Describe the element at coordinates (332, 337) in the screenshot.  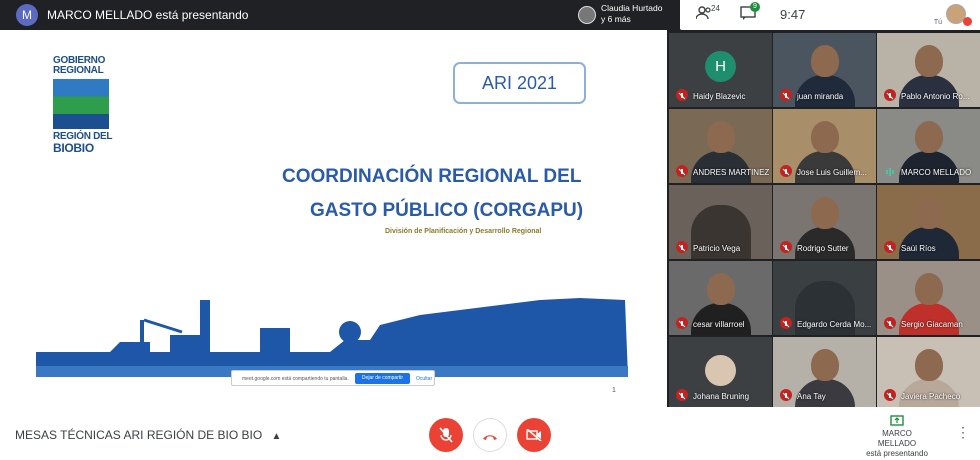
I see `city-skyline-illustration` at that location.